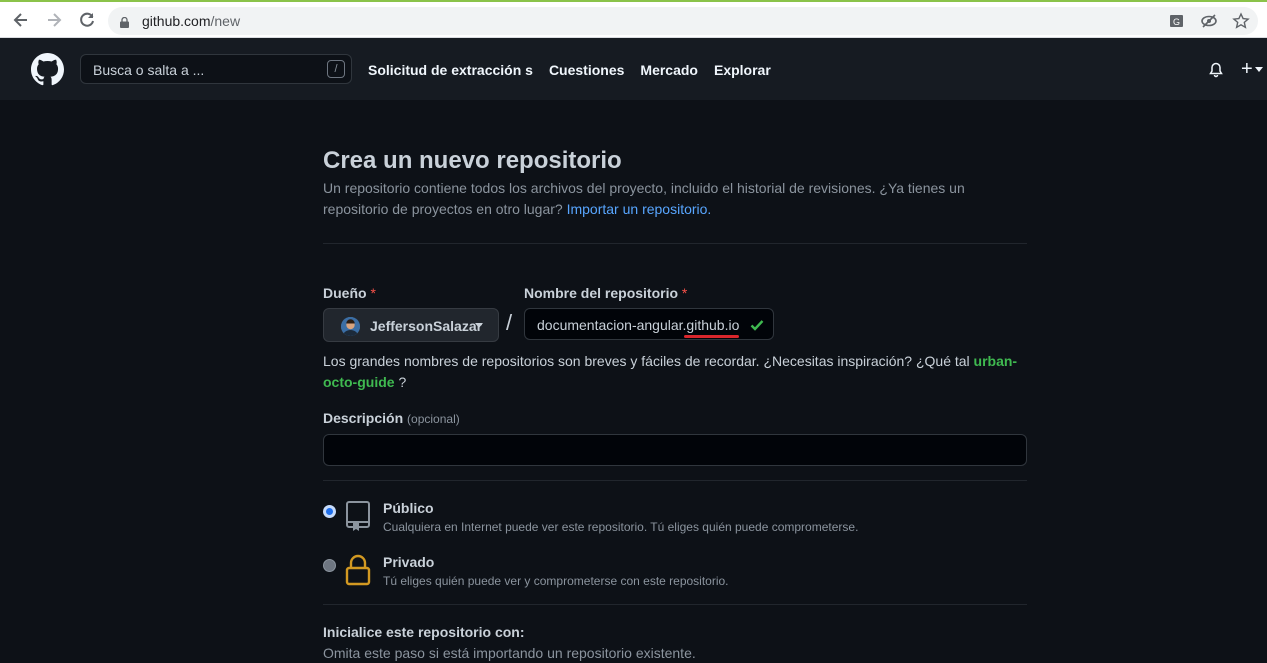 The width and height of the screenshot is (1267, 663). I want to click on browser-toolbar: github.com/new G, so click(633, 19).